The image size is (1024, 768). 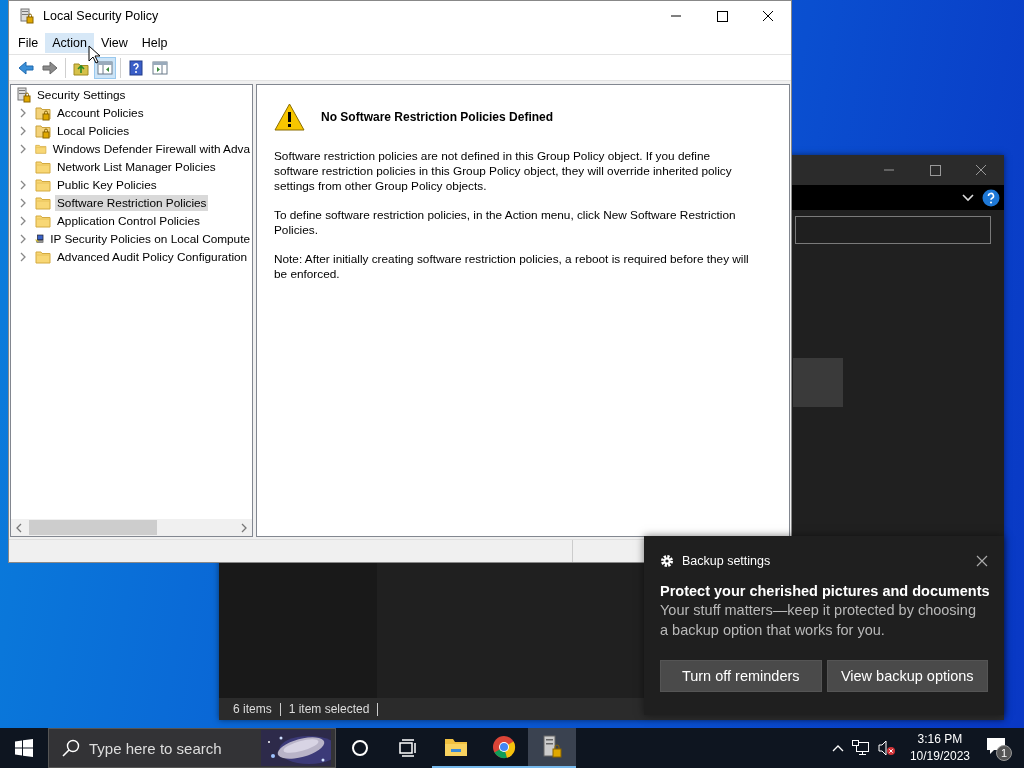 What do you see at coordinates (136, 167) in the screenshot?
I see `tree-item: Network List Manager Policies` at bounding box center [136, 167].